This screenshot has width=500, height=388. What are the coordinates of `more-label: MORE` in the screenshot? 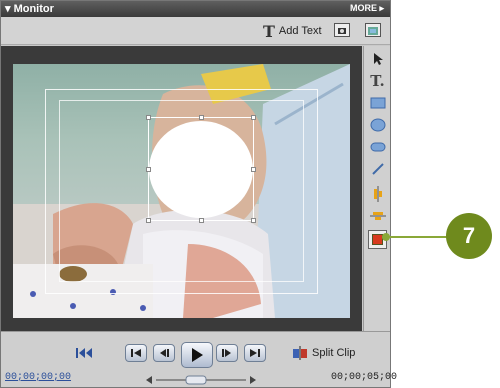 It's located at (363, 8).